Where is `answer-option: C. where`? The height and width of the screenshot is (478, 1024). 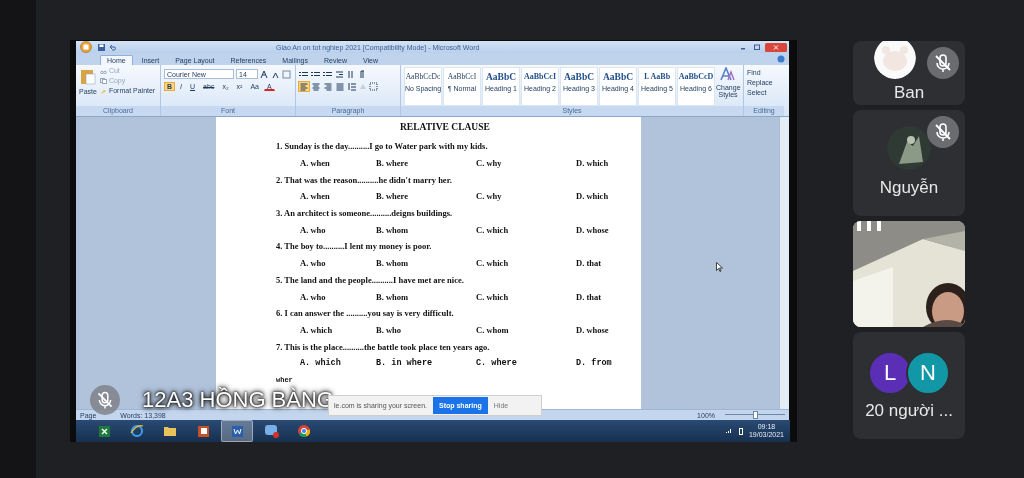
answer-option: C. where is located at coordinates (526, 363).